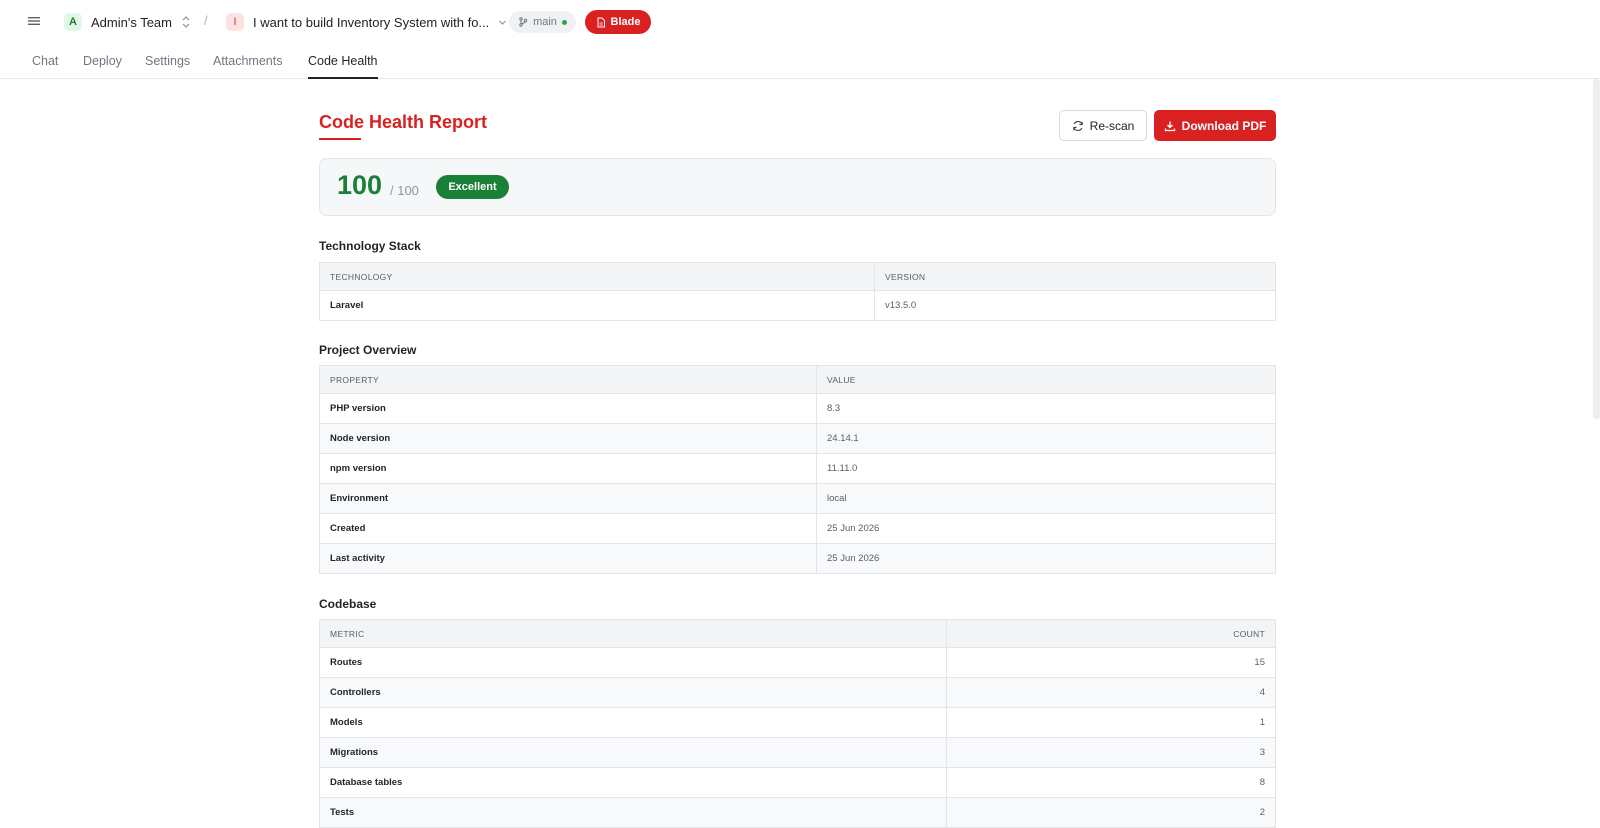 This screenshot has width=1600, height=828. What do you see at coordinates (633, 662) in the screenshot?
I see `table-cell: Routes` at bounding box center [633, 662].